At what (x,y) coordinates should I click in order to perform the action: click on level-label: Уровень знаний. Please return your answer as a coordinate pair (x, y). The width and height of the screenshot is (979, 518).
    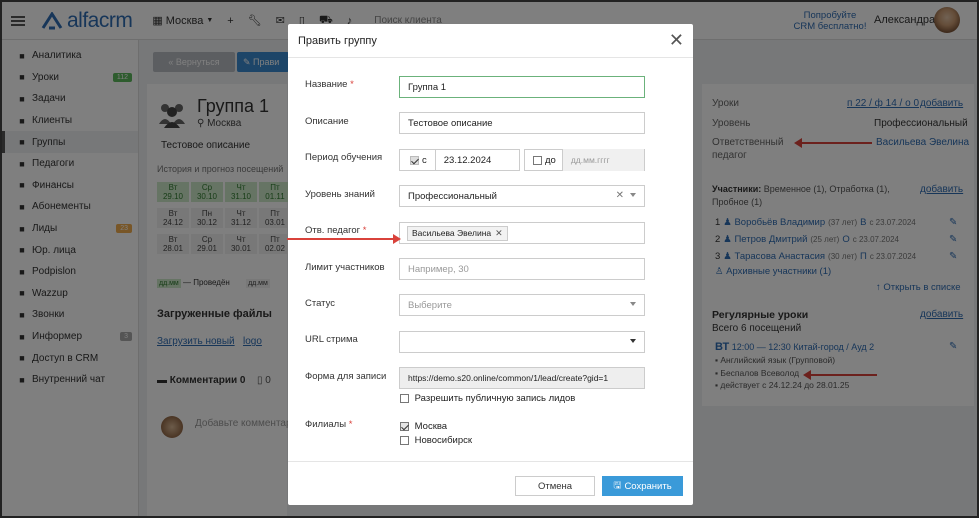
    Looking at the image, I should click on (340, 194).